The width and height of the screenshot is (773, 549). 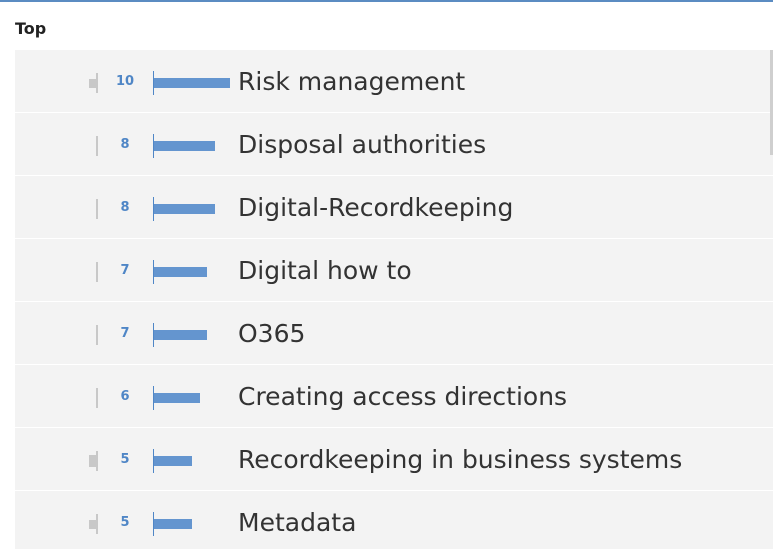 What do you see at coordinates (271, 334) in the screenshot?
I see `category-label: O365` at bounding box center [271, 334].